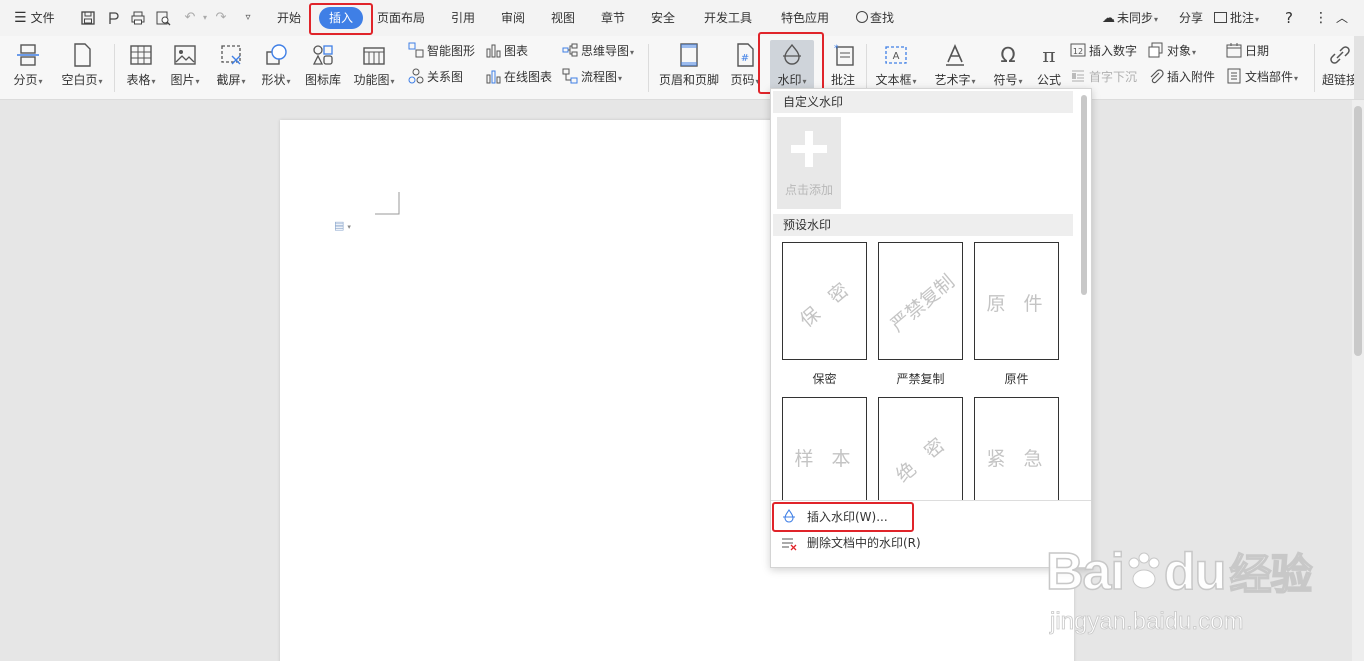  What do you see at coordinates (1155, 50) in the screenshot?
I see `object-icon` at bounding box center [1155, 50].